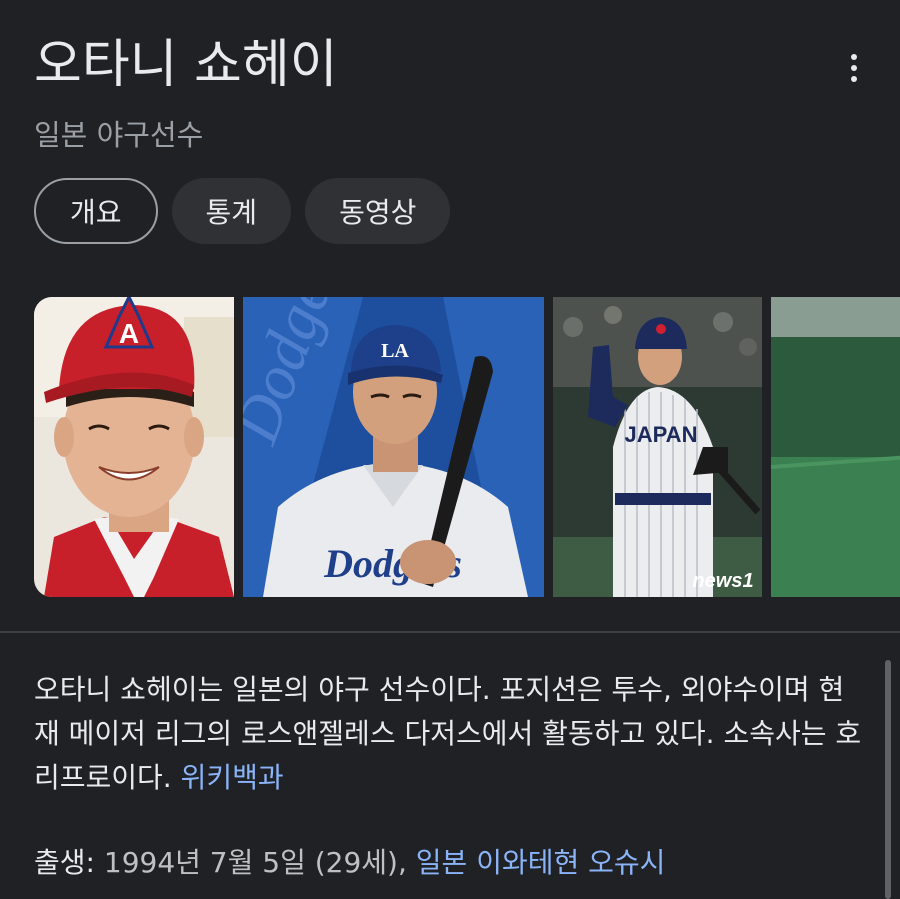 This screenshot has height=899, width=900. What do you see at coordinates (450, 632) in the screenshot?
I see `section-divider` at bounding box center [450, 632].